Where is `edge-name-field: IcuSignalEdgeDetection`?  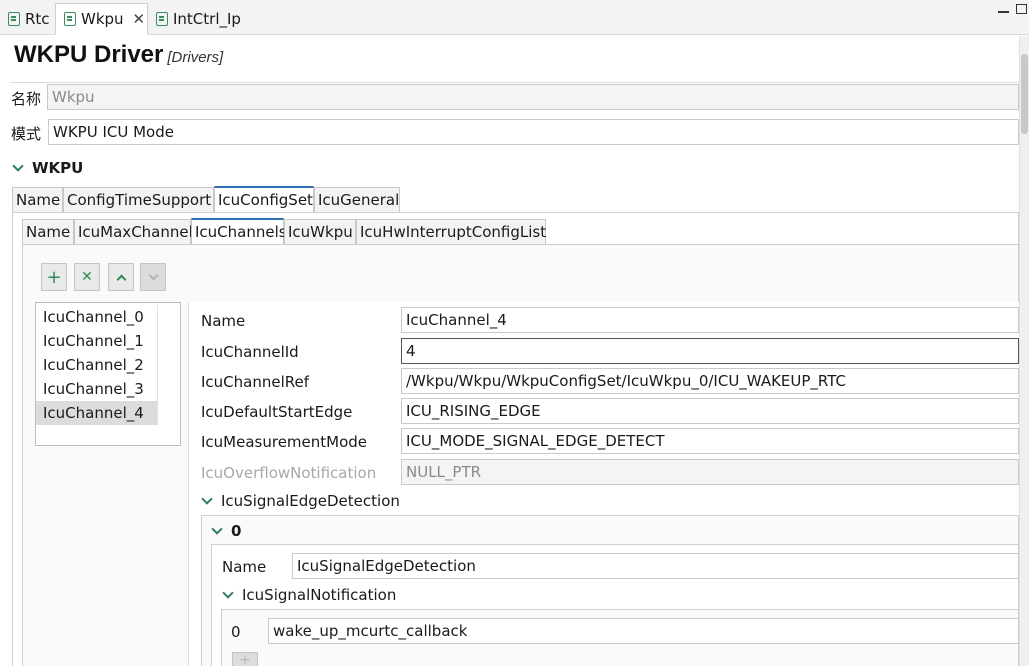
edge-name-field: IcuSignalEdgeDetection is located at coordinates (655, 566).